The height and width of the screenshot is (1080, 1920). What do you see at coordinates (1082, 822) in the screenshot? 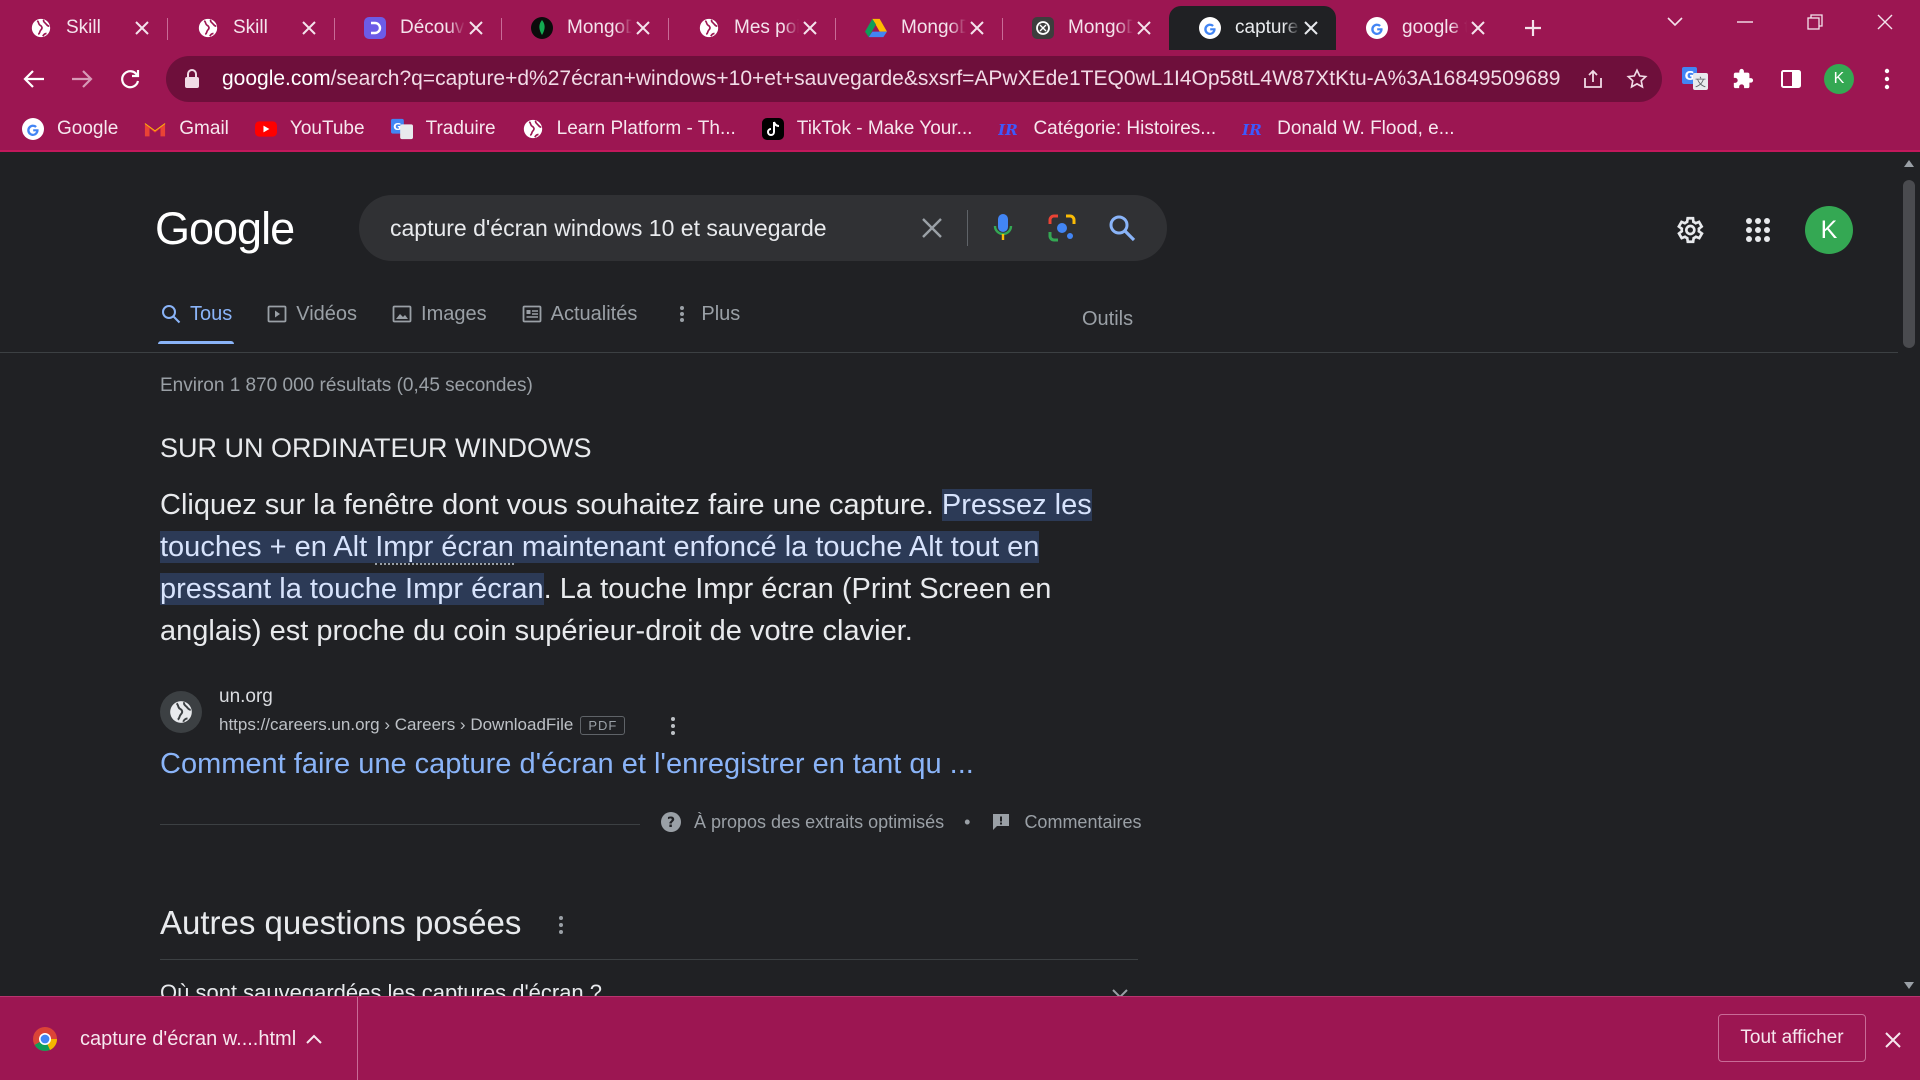
I see `feedback-link: Commentaires` at bounding box center [1082, 822].